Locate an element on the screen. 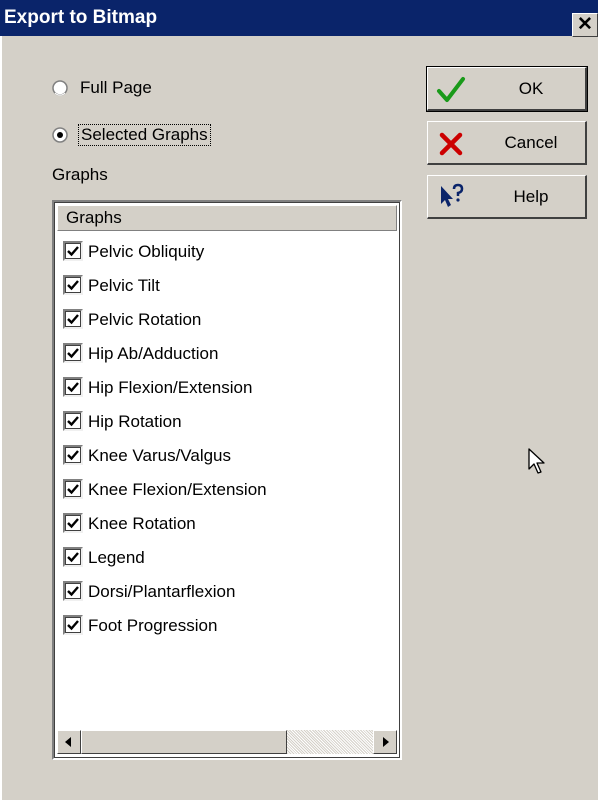 The height and width of the screenshot is (800, 598). list-item: Pelvic Rotation is located at coordinates (228, 321).